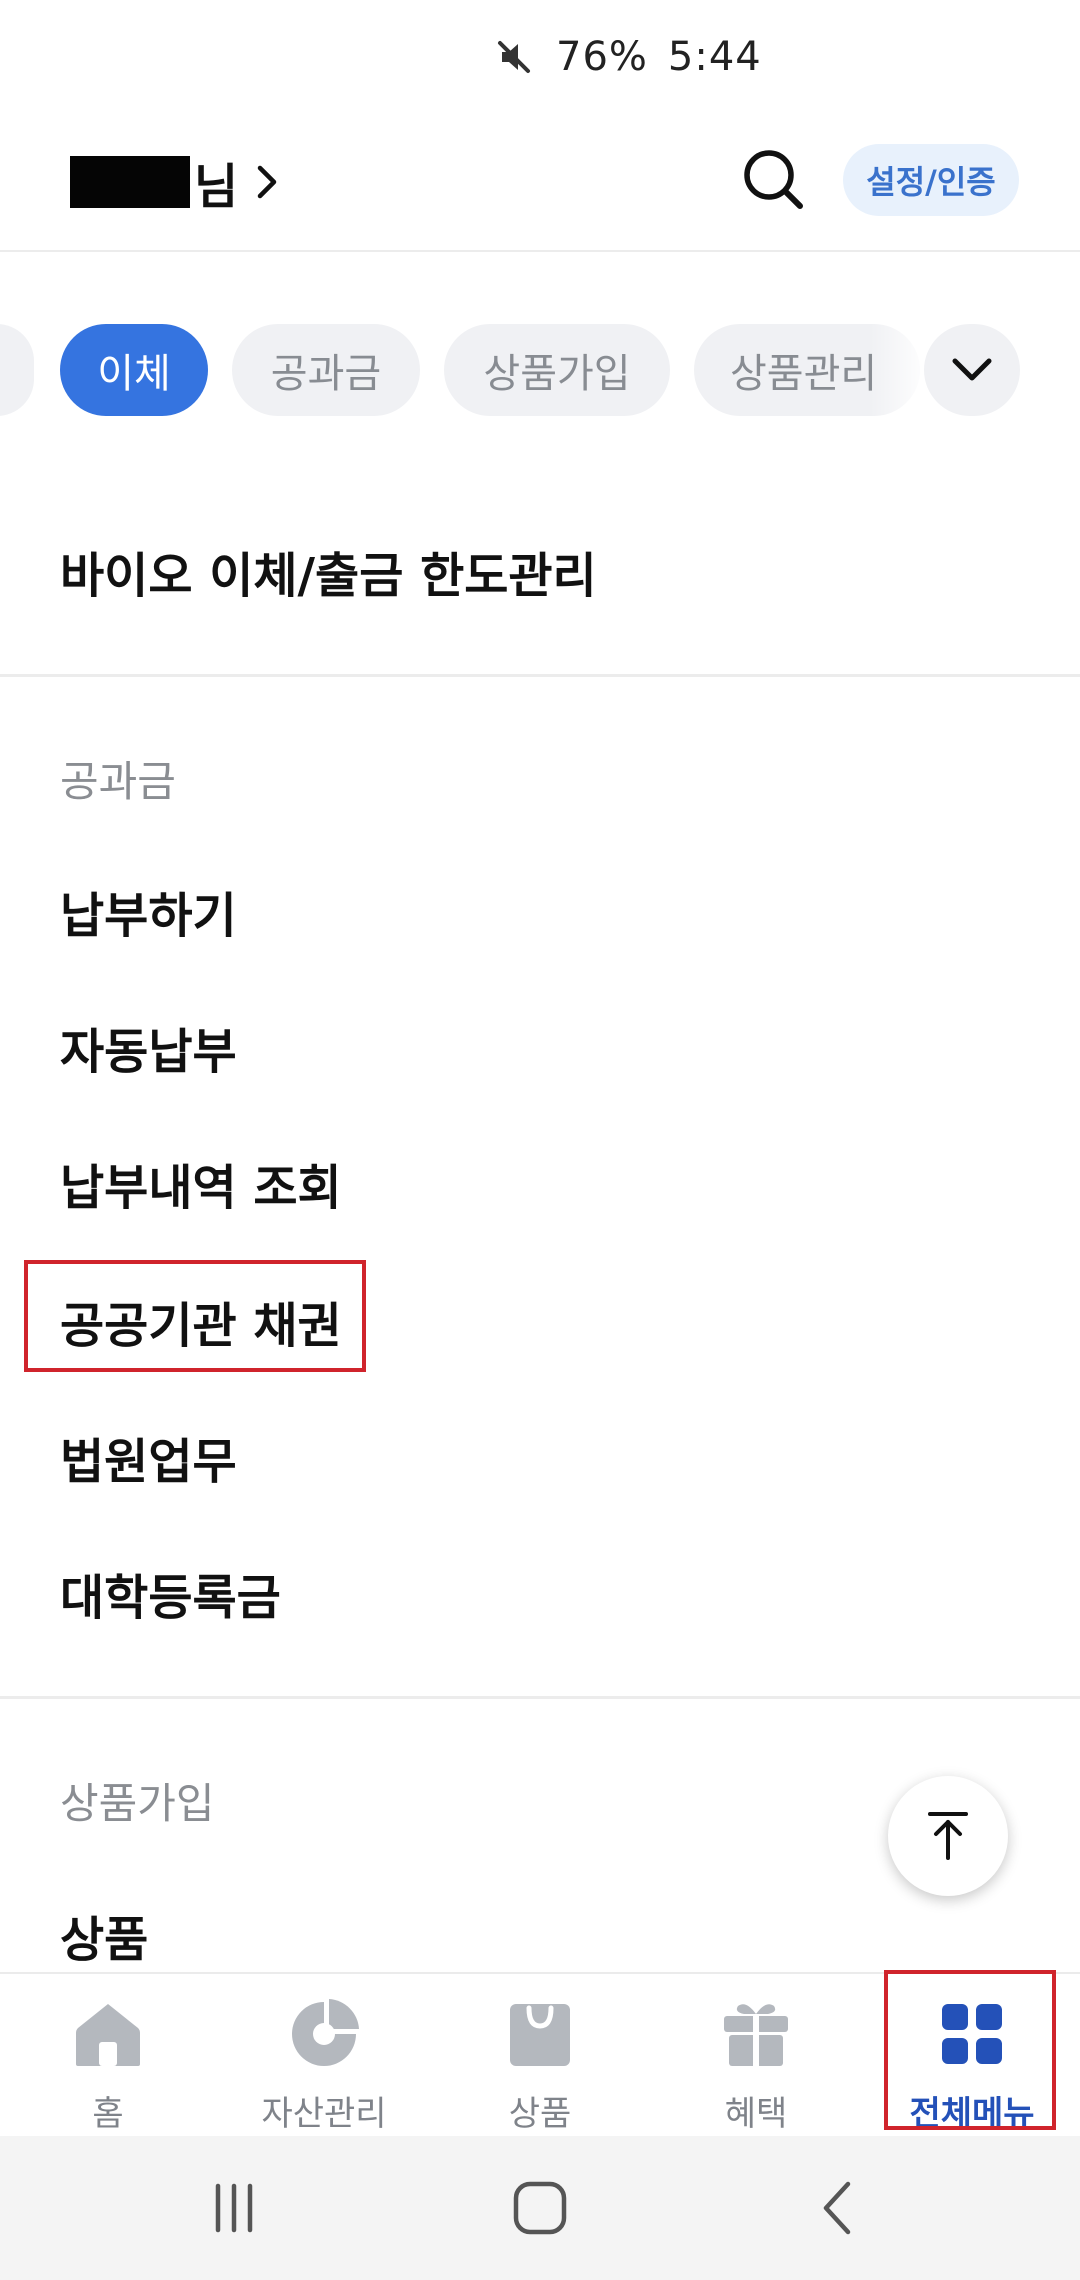 The image size is (1080, 2280). What do you see at coordinates (324, 2114) in the screenshot?
I see `nav-label-asset-management: 자산관리` at bounding box center [324, 2114].